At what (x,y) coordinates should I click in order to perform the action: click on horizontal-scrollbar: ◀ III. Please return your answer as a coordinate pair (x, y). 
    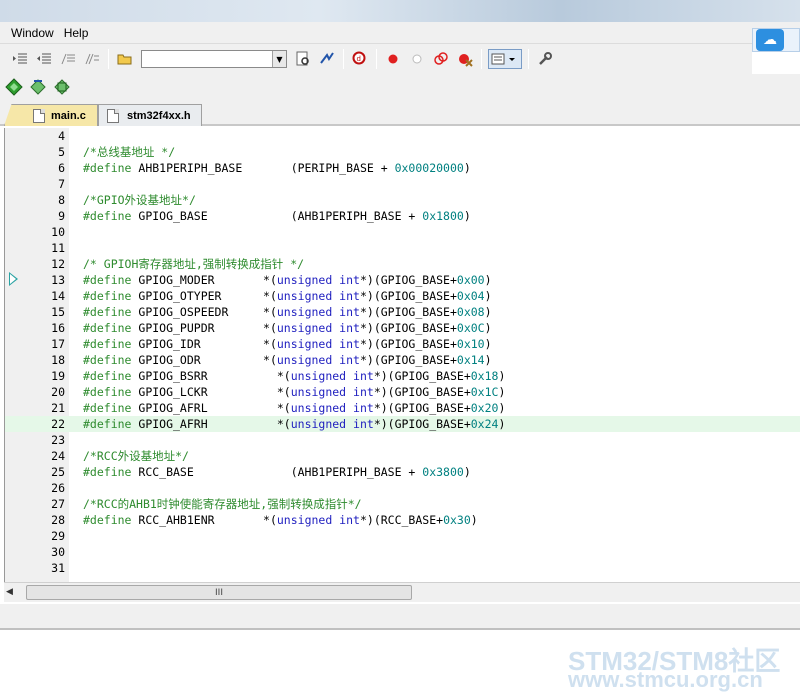
    Looking at the image, I should click on (402, 592).